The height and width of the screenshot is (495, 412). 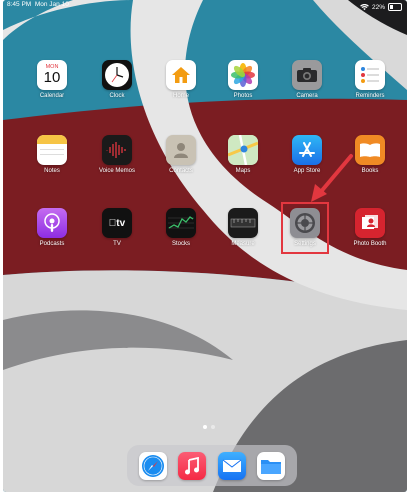 I want to click on status-time: 8:45 PM, so click(x=19, y=4).